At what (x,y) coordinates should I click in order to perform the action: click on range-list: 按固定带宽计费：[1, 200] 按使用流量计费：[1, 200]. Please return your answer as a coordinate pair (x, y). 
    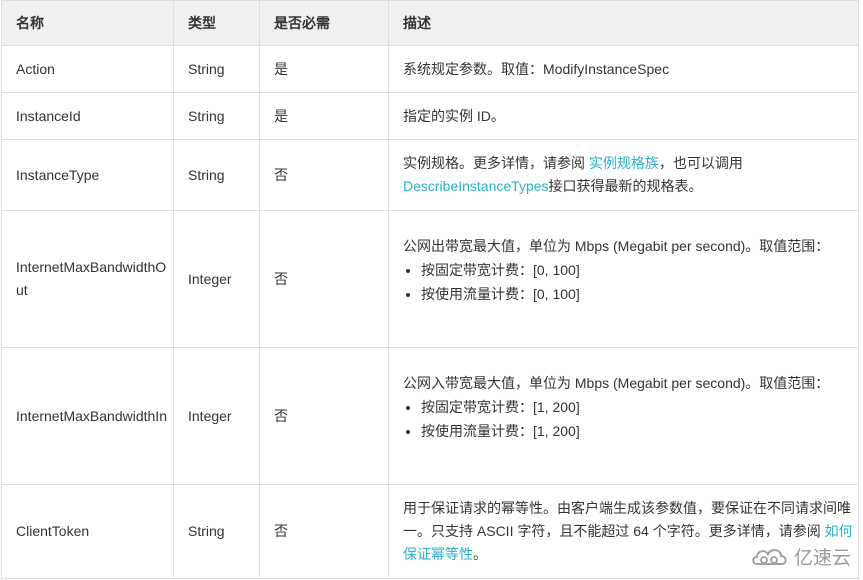
    Looking at the image, I should click on (630, 419).